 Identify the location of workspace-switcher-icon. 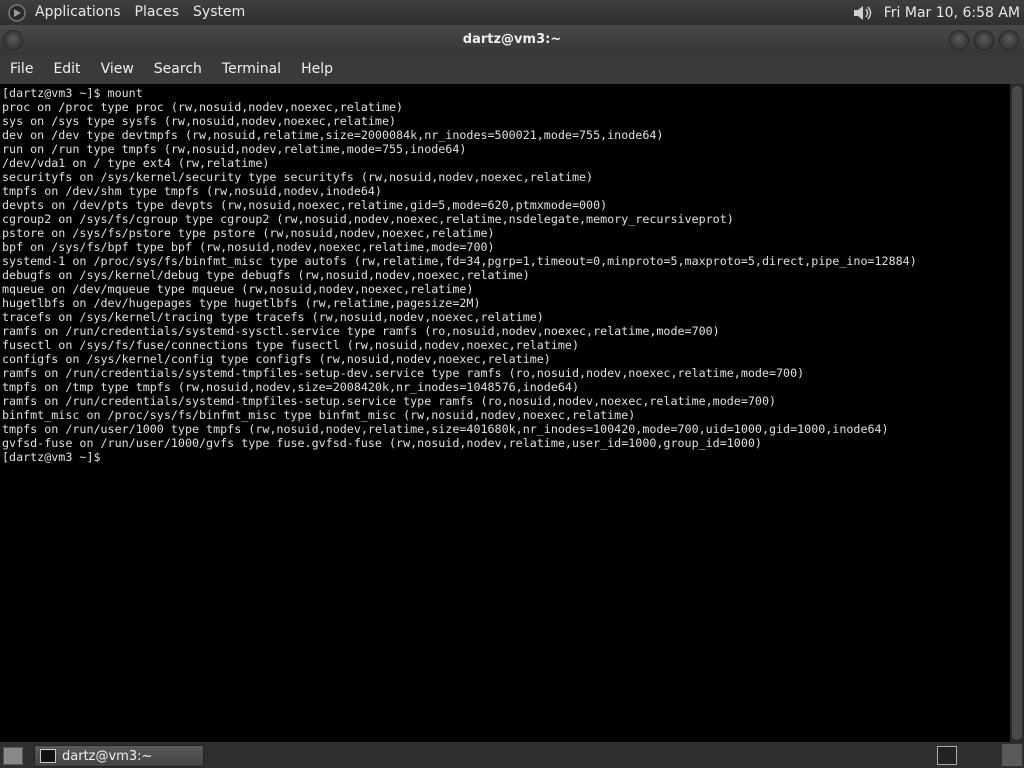
(947, 755).